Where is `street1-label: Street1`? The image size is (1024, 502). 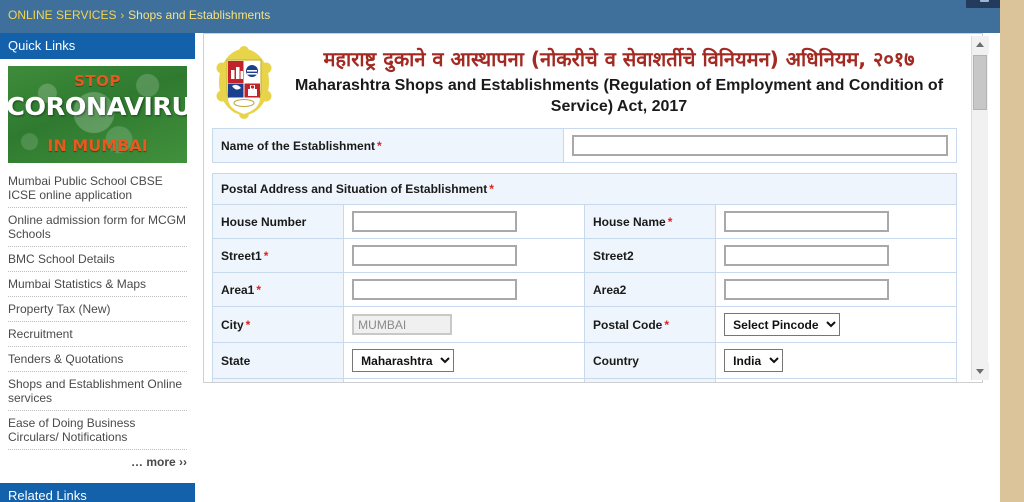 street1-label: Street1 is located at coordinates (241, 255).